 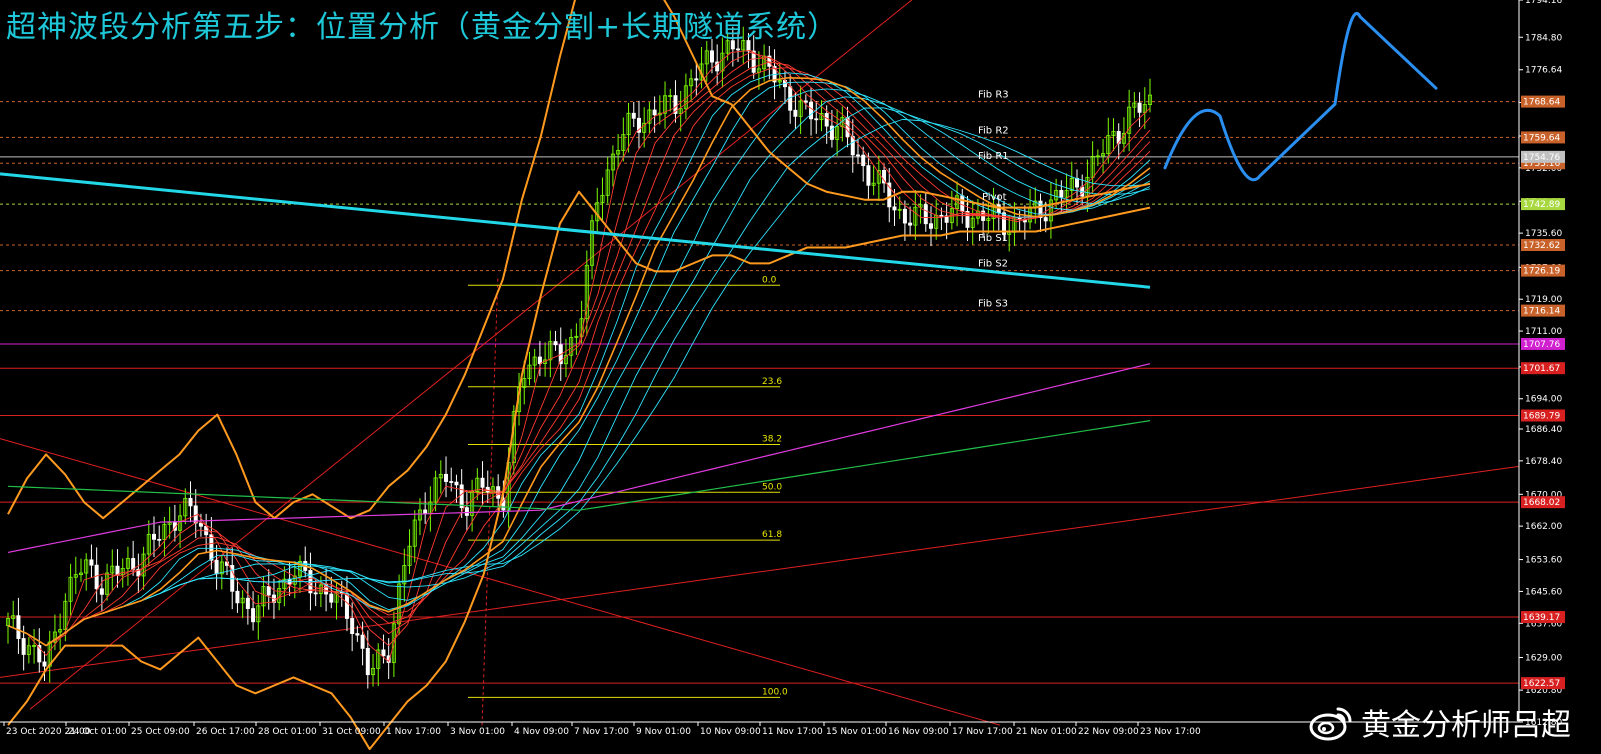 What do you see at coordinates (856, 732) in the screenshot?
I see `time-tick-label: 15 Nov 01:00` at bounding box center [856, 732].